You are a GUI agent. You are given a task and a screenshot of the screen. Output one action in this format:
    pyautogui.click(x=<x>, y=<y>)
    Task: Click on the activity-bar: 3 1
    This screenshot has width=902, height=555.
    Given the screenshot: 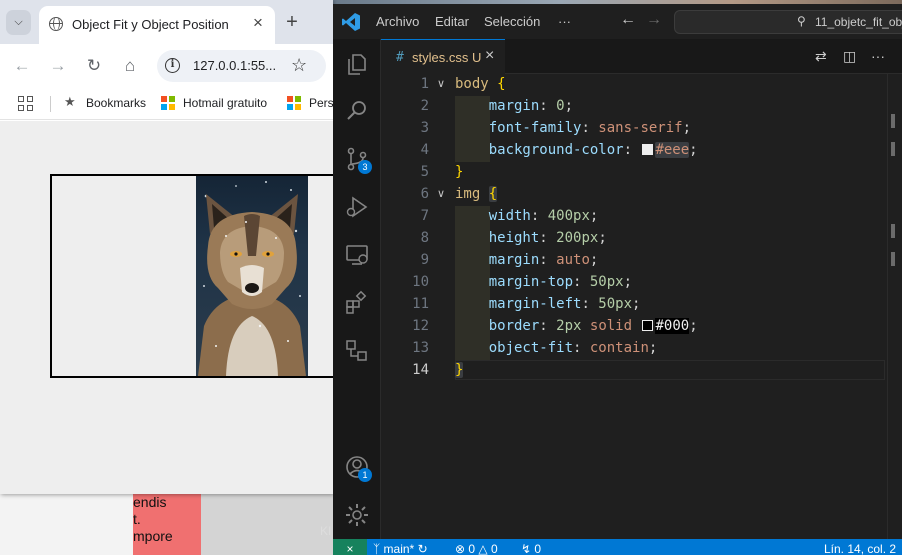 What is the action you would take?
    pyautogui.click(x=357, y=289)
    